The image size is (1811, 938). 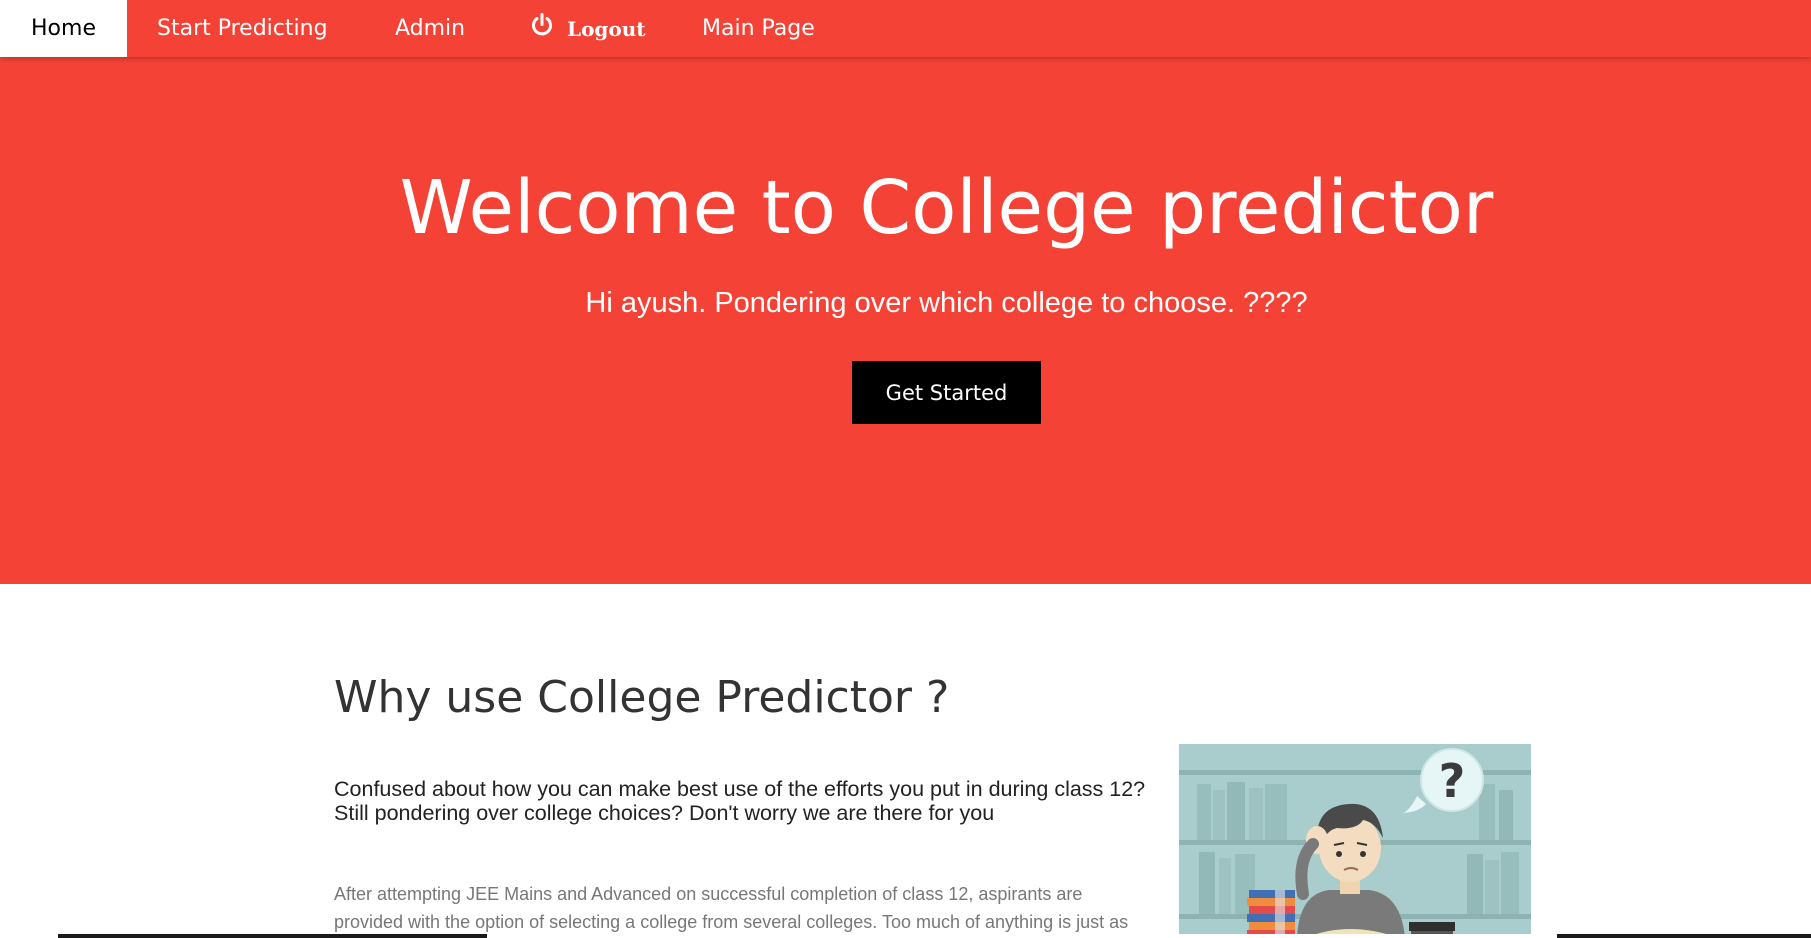 I want to click on nav-logout-label: Logout, so click(x=606, y=28).